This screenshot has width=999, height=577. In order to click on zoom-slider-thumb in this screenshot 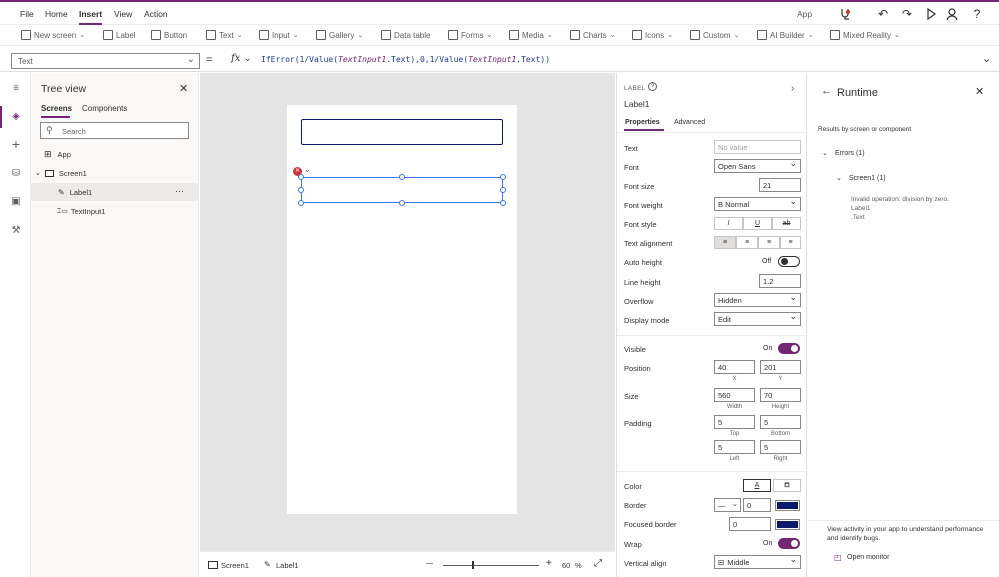, I will do `click(473, 565)`.